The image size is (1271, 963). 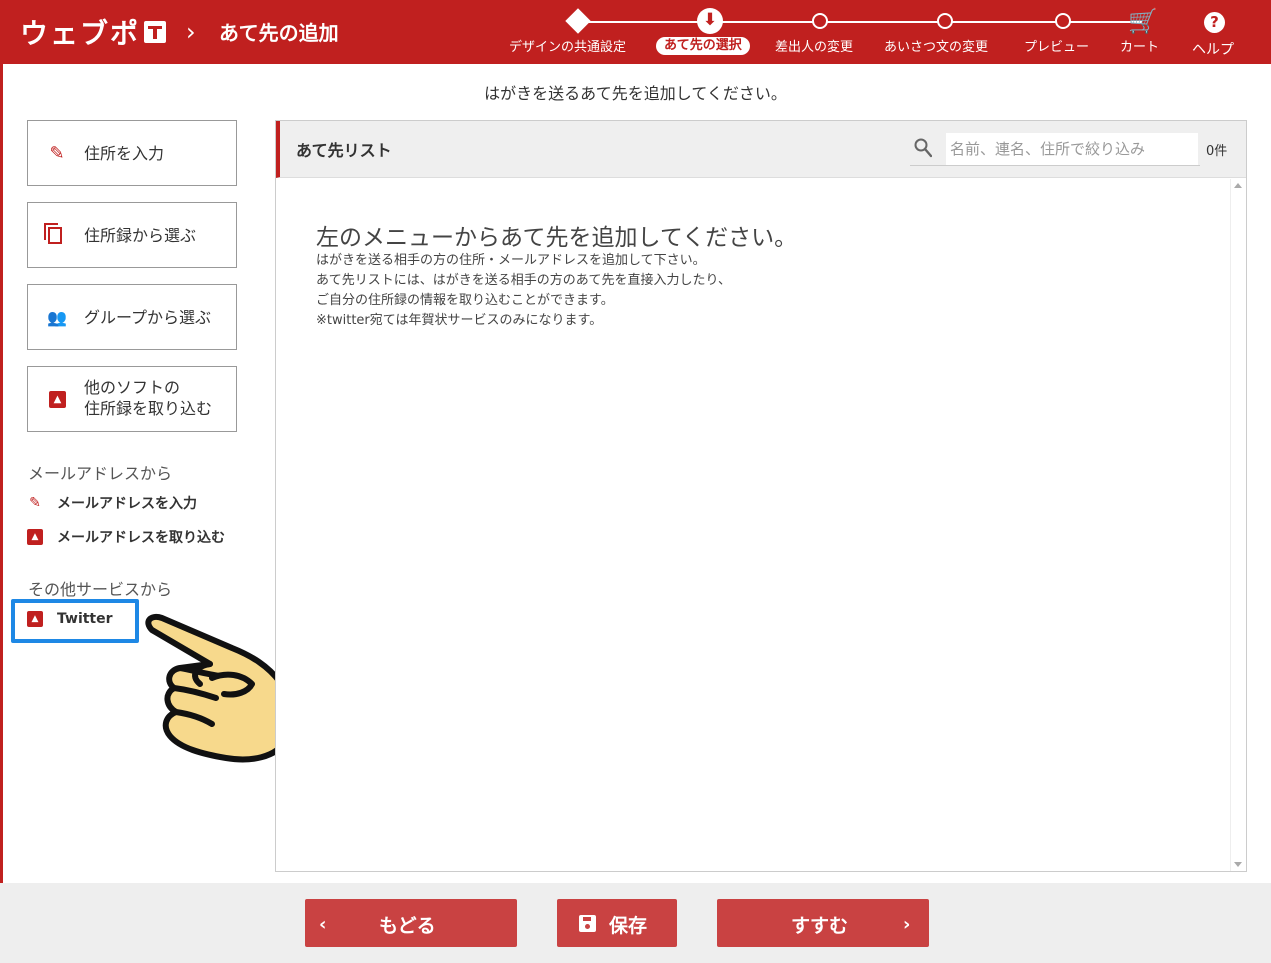 What do you see at coordinates (132, 387) in the screenshot?
I see `import-label-line1: 他のソフトの` at bounding box center [132, 387].